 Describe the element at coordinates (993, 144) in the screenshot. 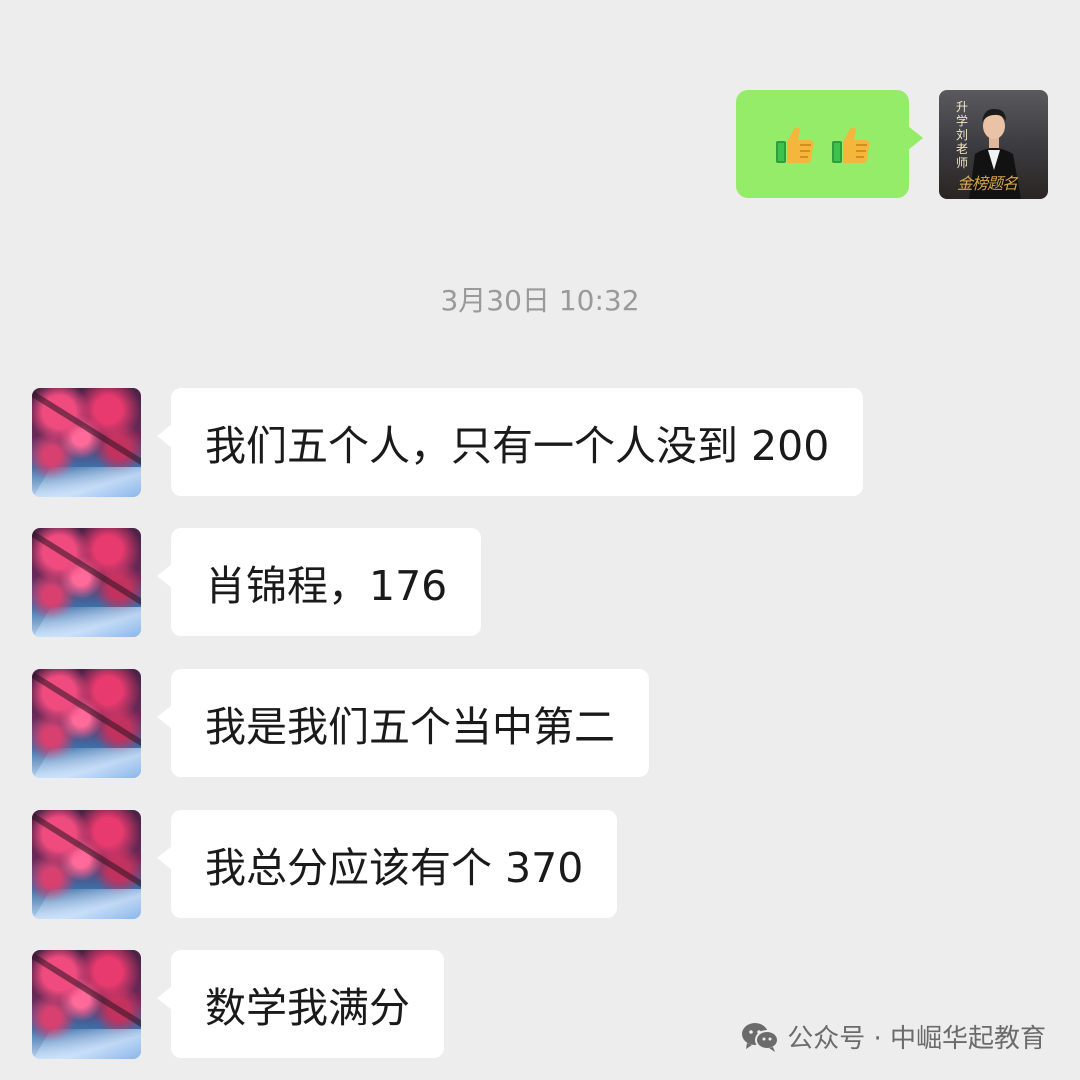

I see `teacher-avatar: 升学刘老师 金榜题名` at that location.